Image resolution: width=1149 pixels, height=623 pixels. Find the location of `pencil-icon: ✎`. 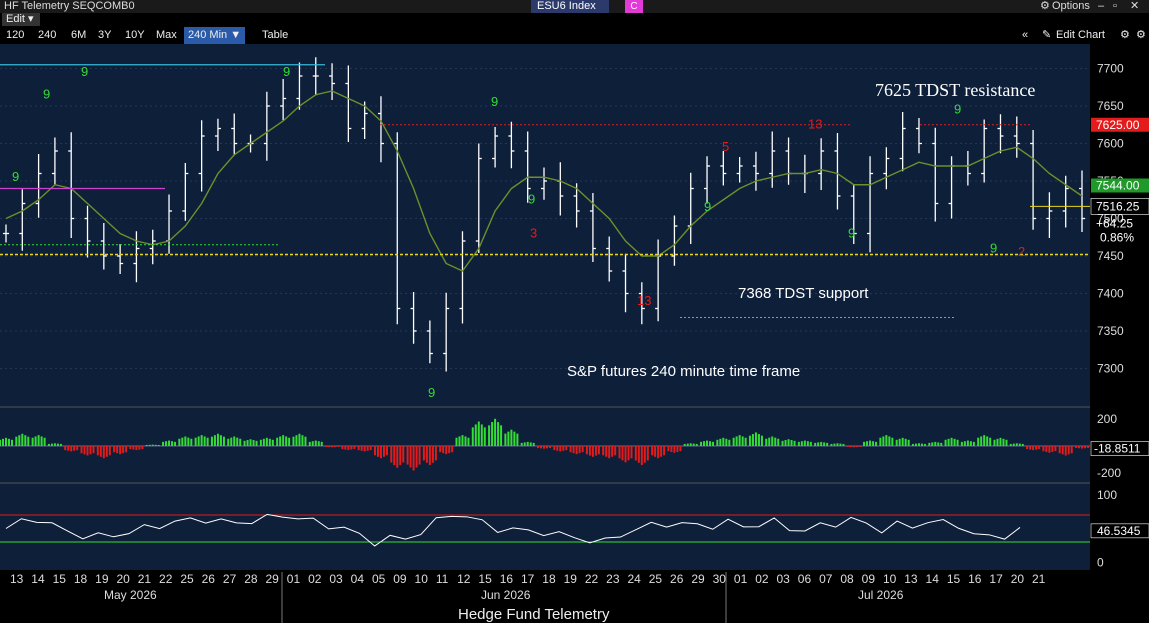

pencil-icon: ✎ is located at coordinates (1046, 35).